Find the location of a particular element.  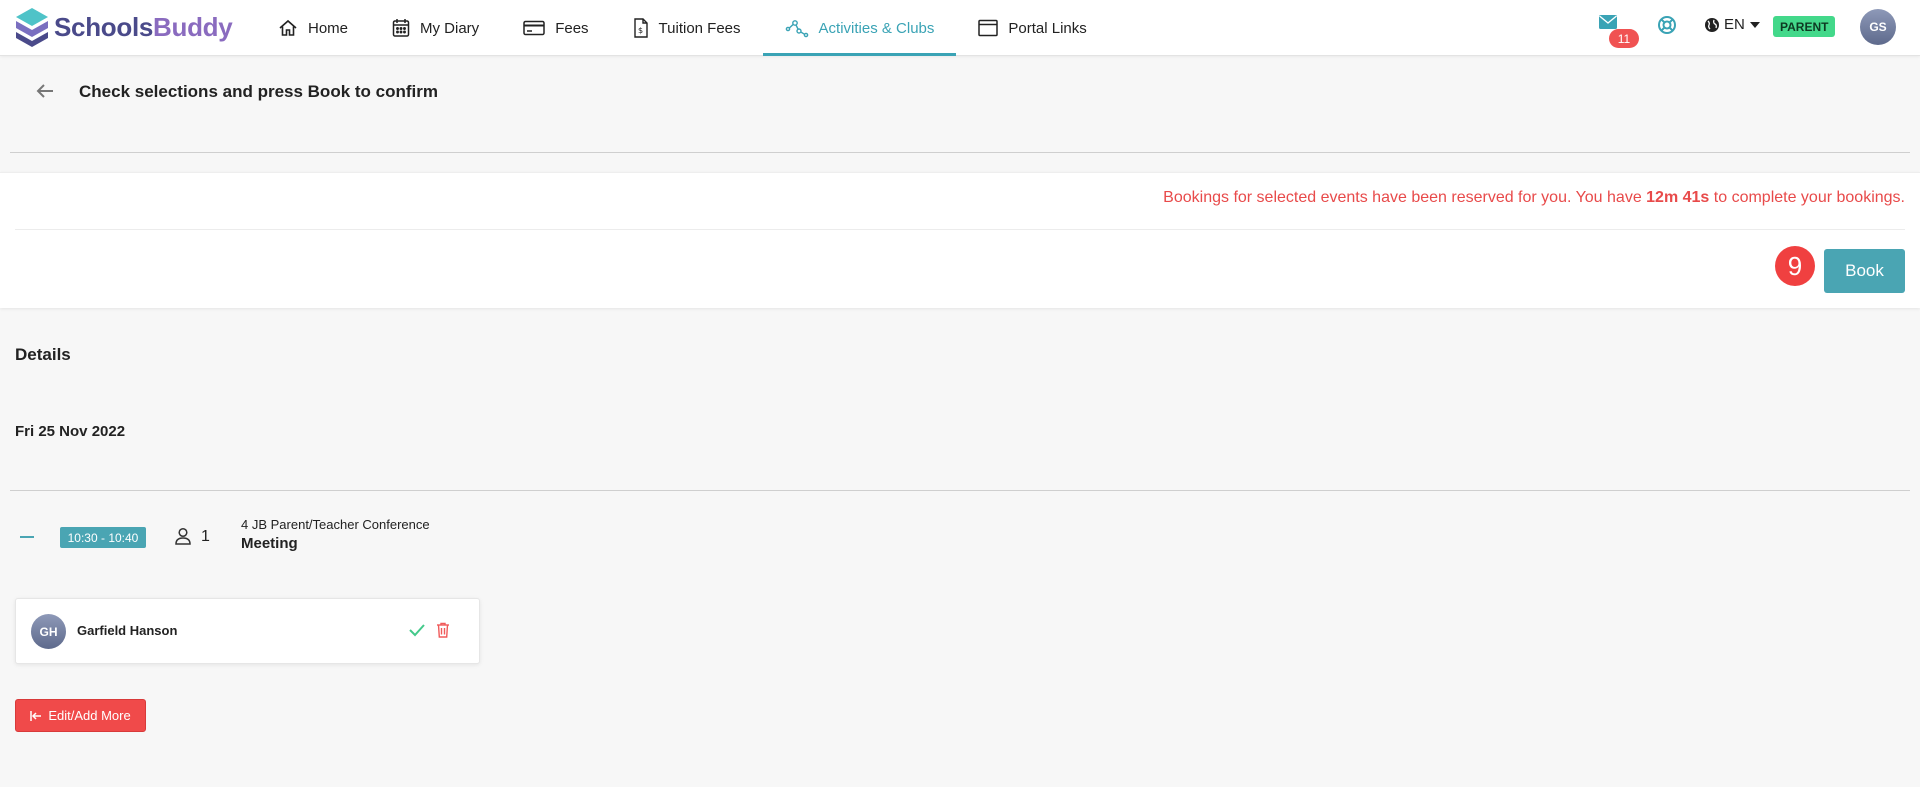

details-heading: Details is located at coordinates (43, 354).